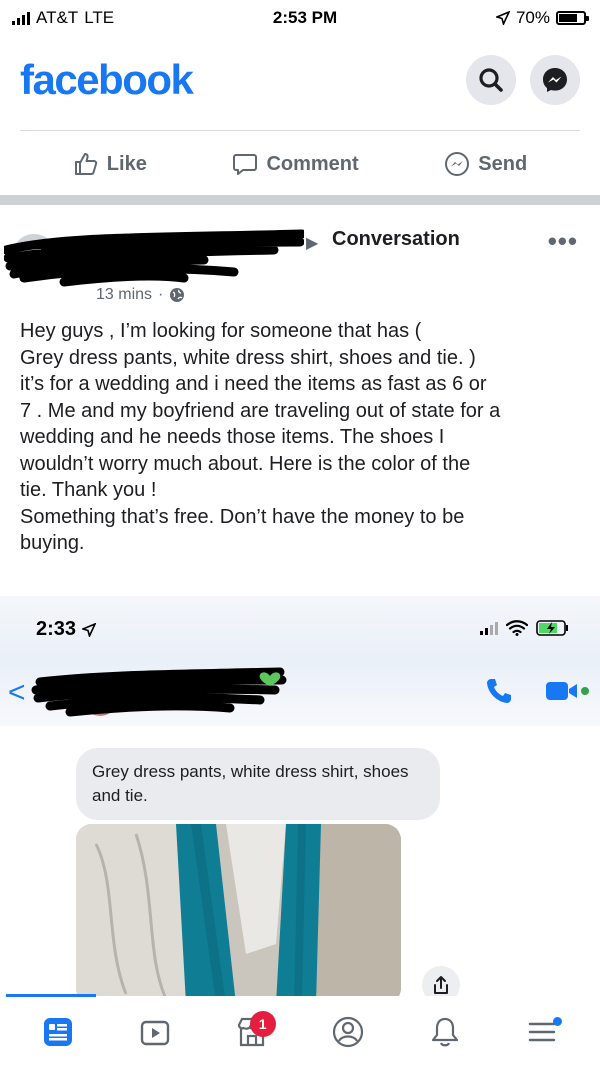 The height and width of the screenshot is (1067, 600). What do you see at coordinates (124, 295) in the screenshot?
I see `post-timestamp: 13 mins` at bounding box center [124, 295].